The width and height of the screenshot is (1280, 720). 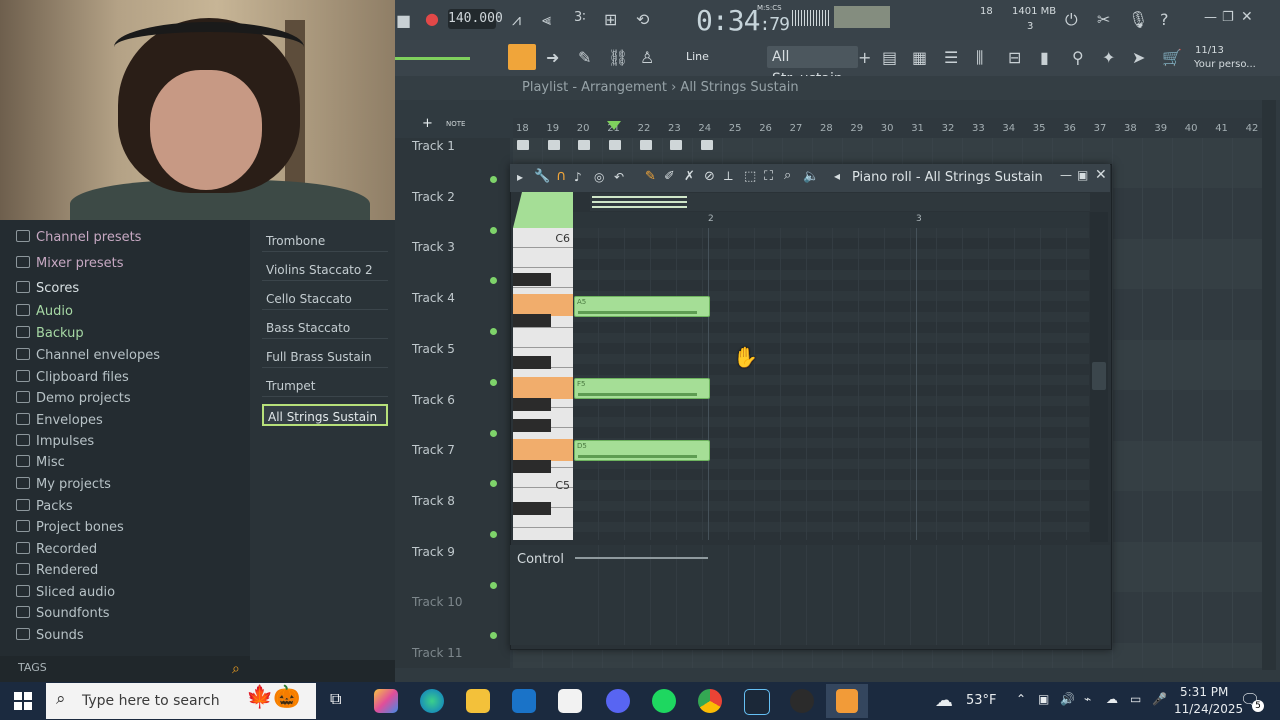 I want to click on playlist-scrollbar, so click(x=1269, y=385).